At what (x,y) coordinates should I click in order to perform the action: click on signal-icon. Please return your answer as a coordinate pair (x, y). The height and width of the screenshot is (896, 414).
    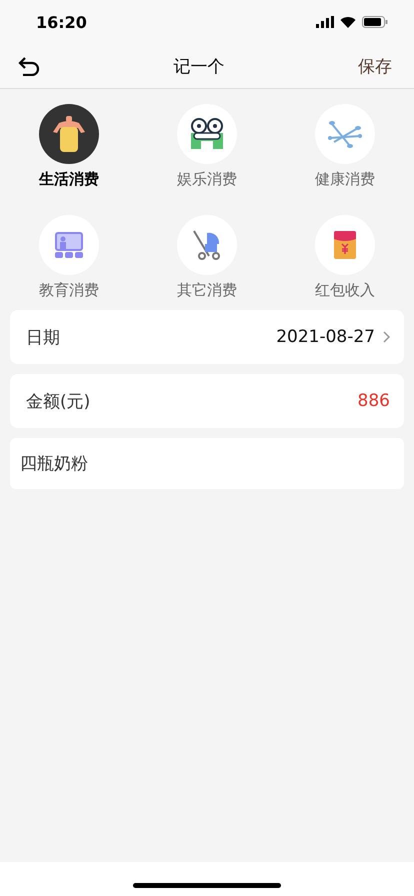
    Looking at the image, I should click on (325, 22).